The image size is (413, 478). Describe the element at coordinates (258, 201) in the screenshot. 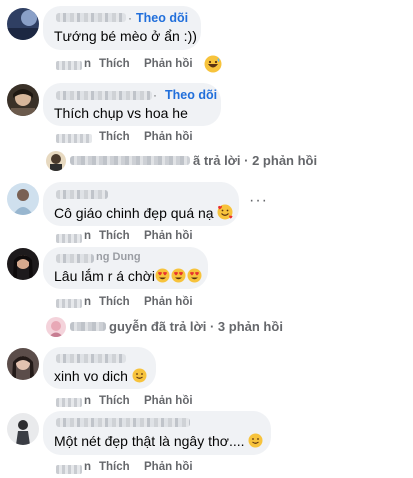

I see `more-options-button: ···` at that location.